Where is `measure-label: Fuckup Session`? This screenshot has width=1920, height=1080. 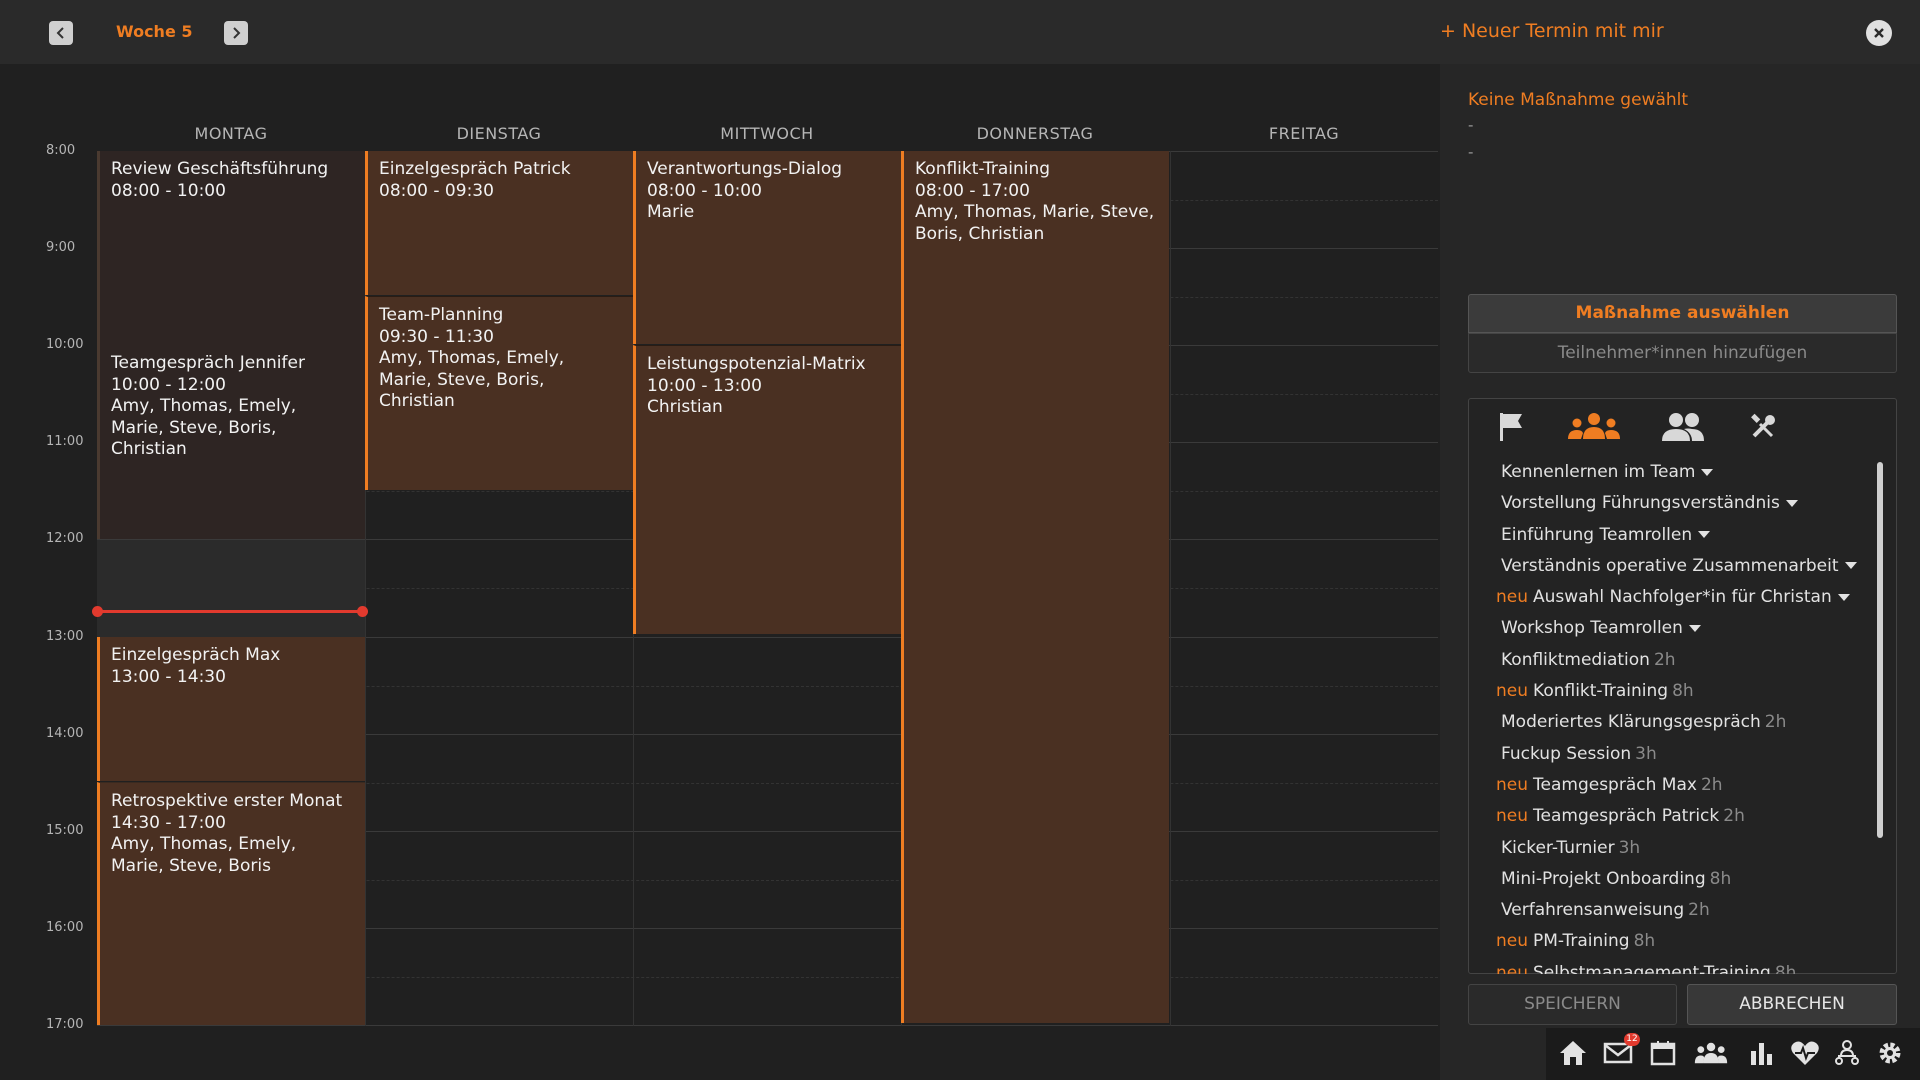 measure-label: Fuckup Session is located at coordinates (1566, 753).